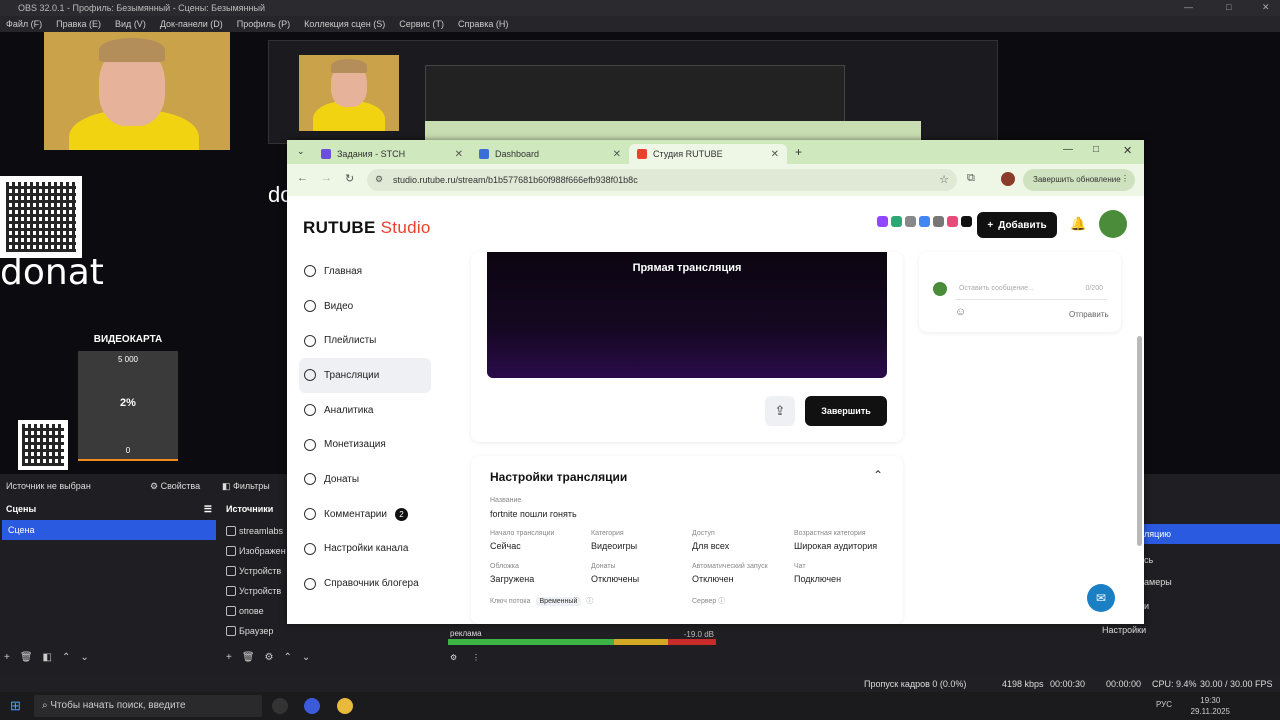 This screenshot has height=720, width=1280. What do you see at coordinates (15, 706) in the screenshot?
I see `windows-start-icon: ⊞` at bounding box center [15, 706].